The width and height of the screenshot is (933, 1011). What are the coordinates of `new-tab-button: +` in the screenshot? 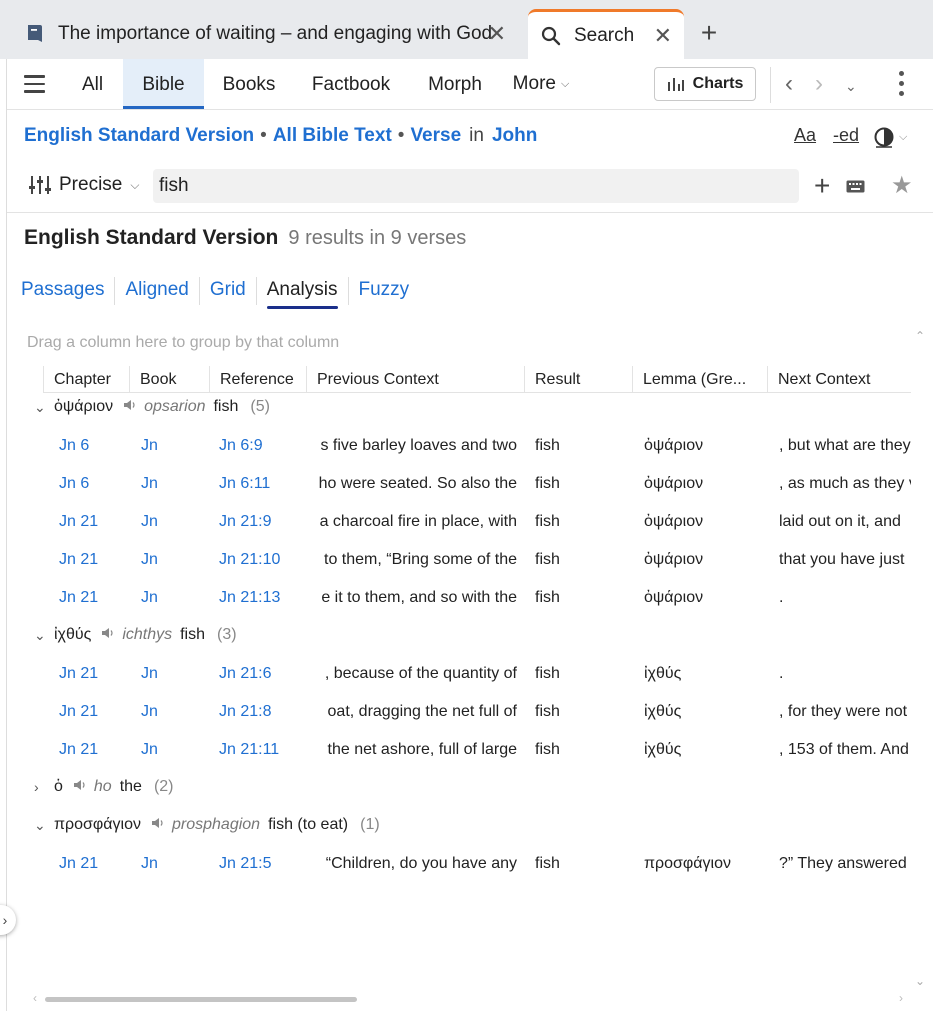 It's located at (709, 33).